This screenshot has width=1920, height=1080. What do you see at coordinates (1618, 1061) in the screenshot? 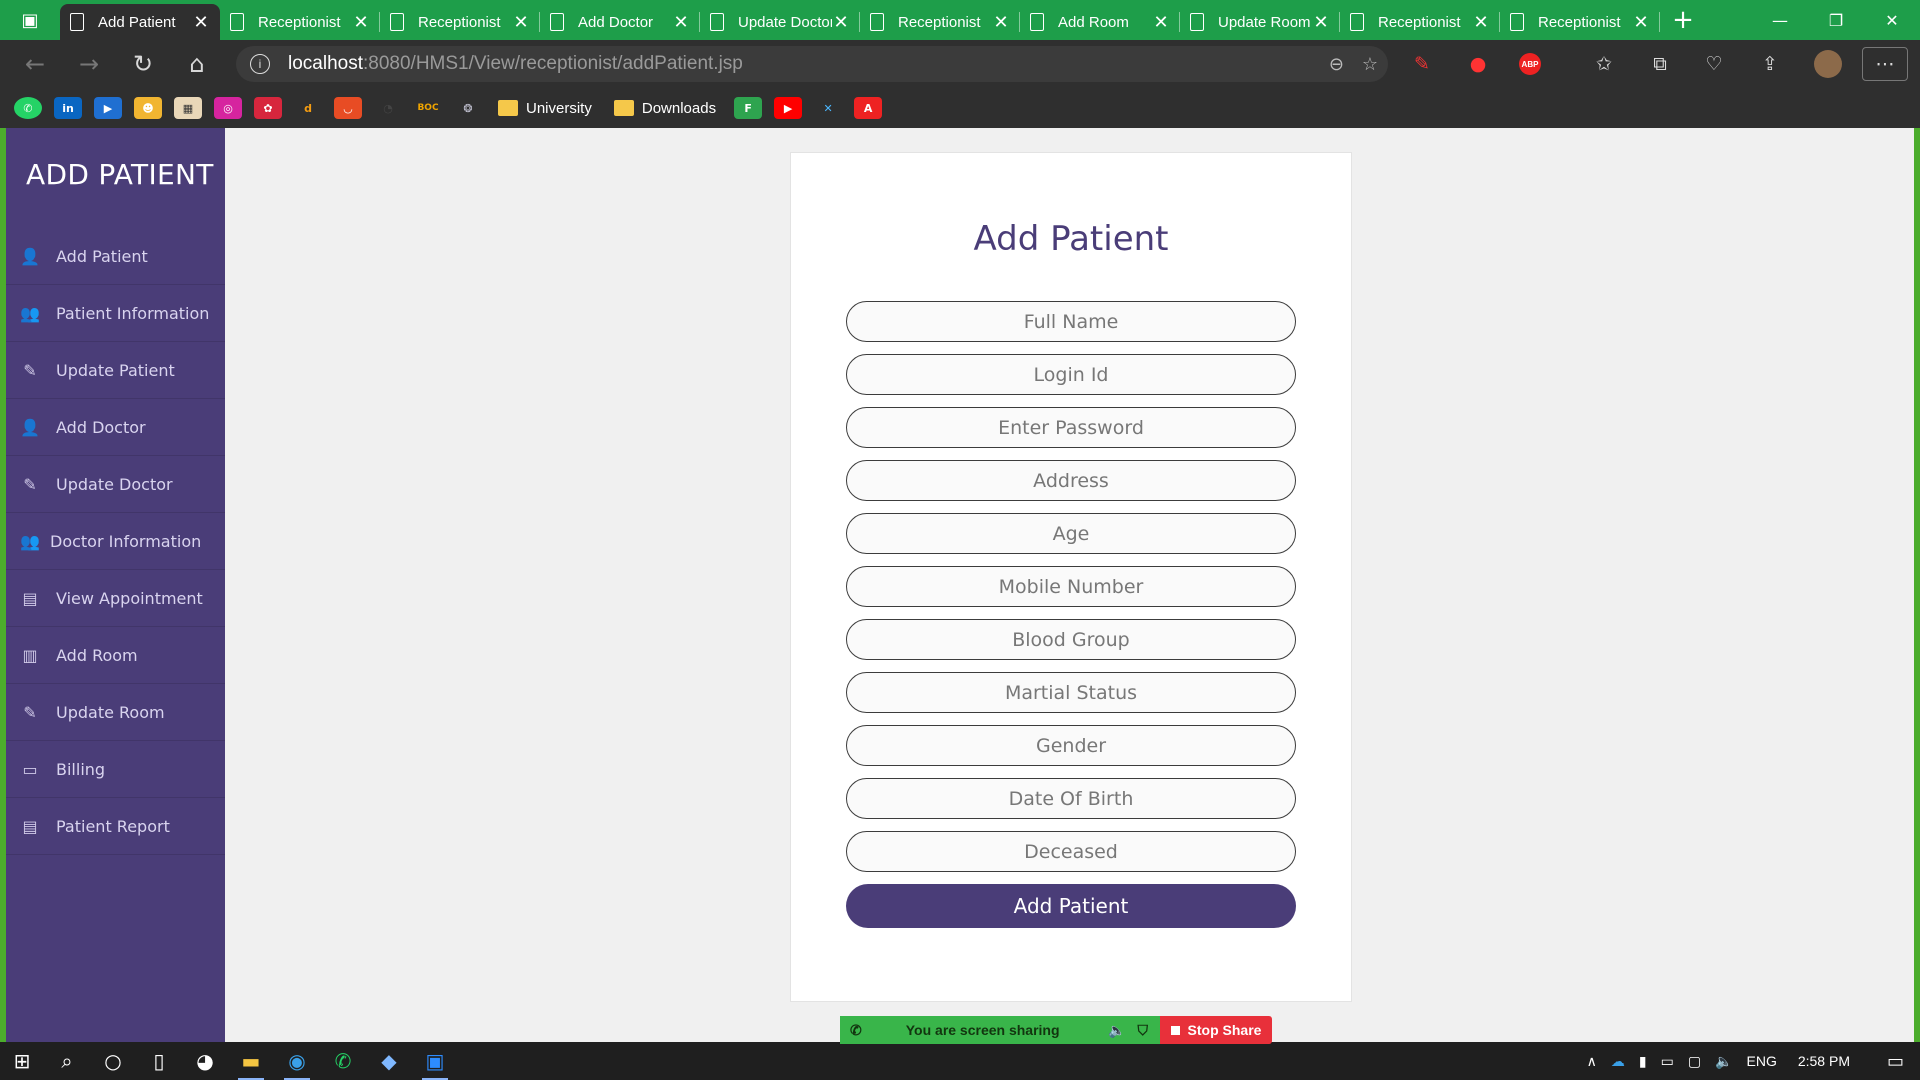
I see `onedrive-icon: ☁` at bounding box center [1618, 1061].